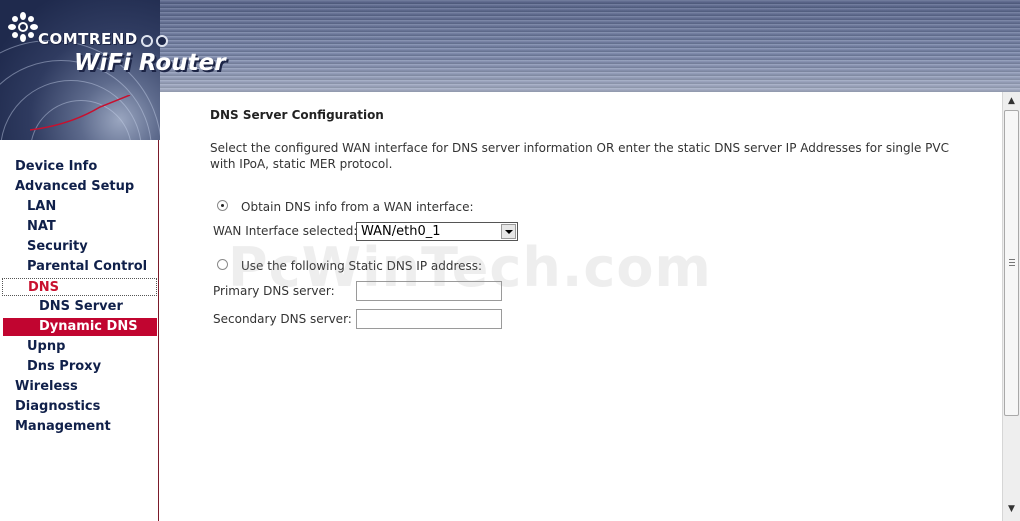  I want to click on sidebar-item-dynamic-dns: Dynamic DNS, so click(80, 327).